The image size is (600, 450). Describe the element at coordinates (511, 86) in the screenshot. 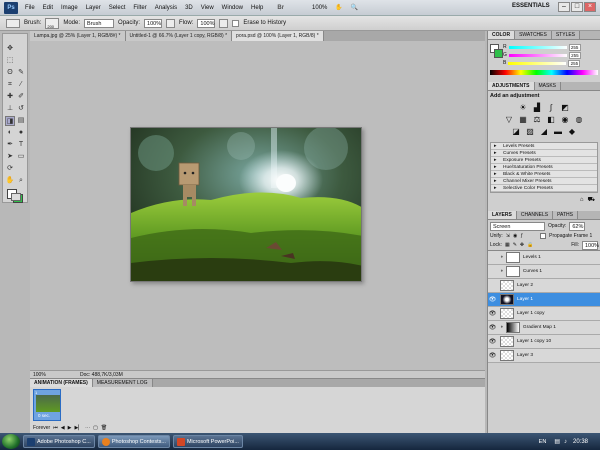

I see `tab-adjustments: ADJUSTMENTS` at that location.